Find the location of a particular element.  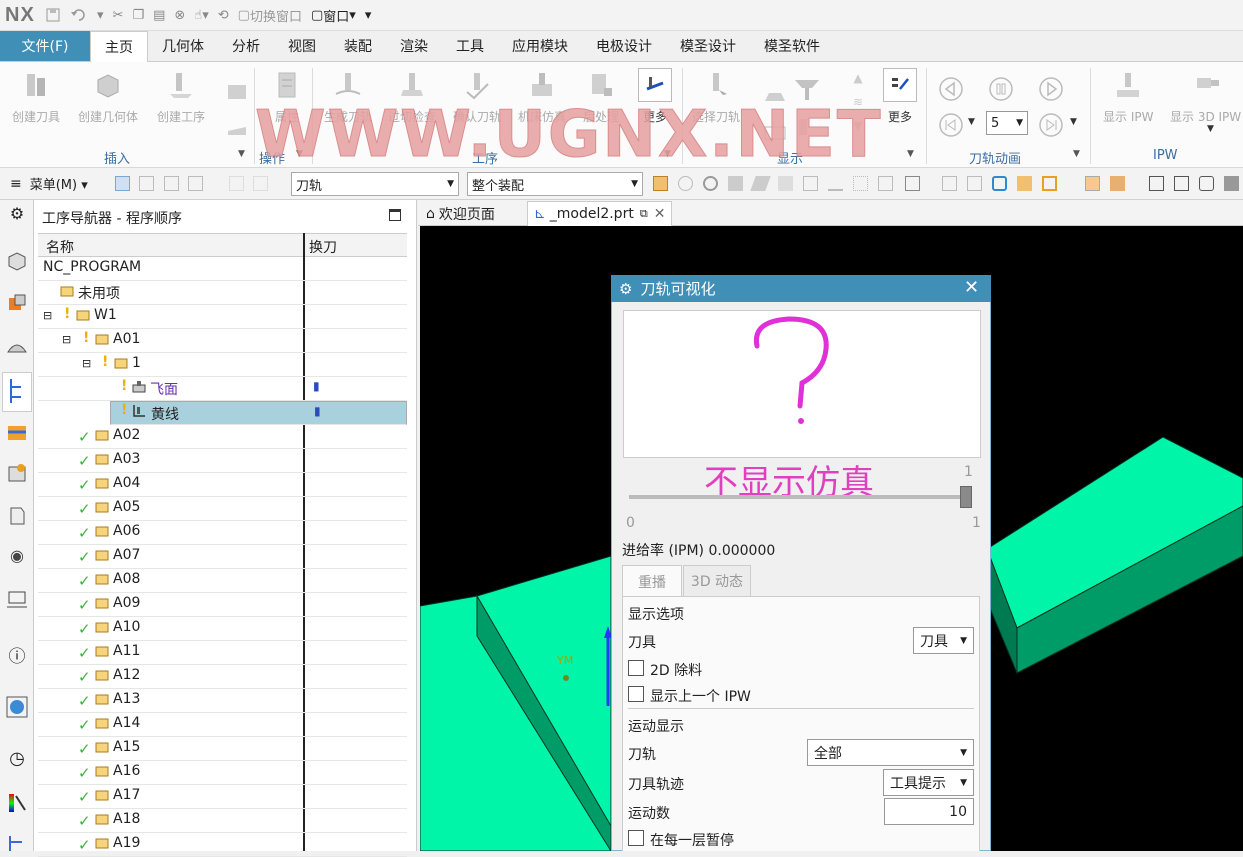

step-back-dropdown-icon: ▼ is located at coordinates (971, 122).